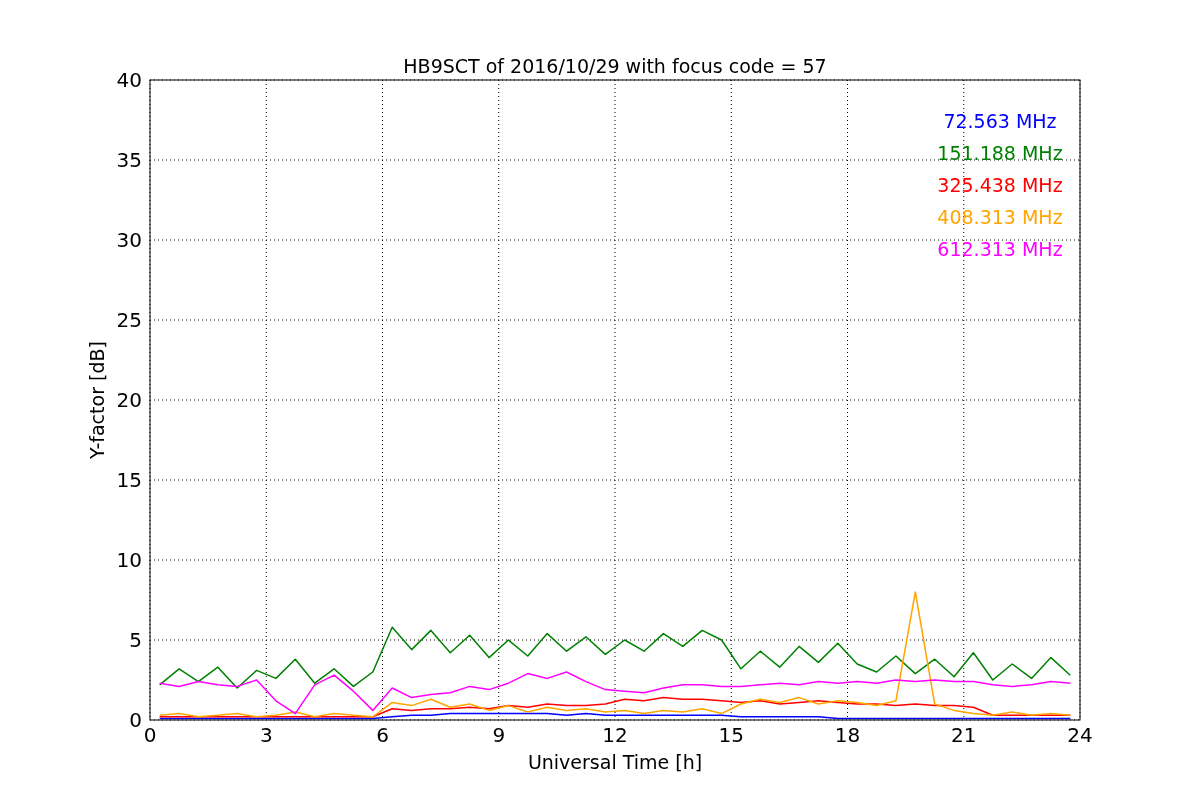  I want to click on x-tick-label: 15, so click(731, 735).